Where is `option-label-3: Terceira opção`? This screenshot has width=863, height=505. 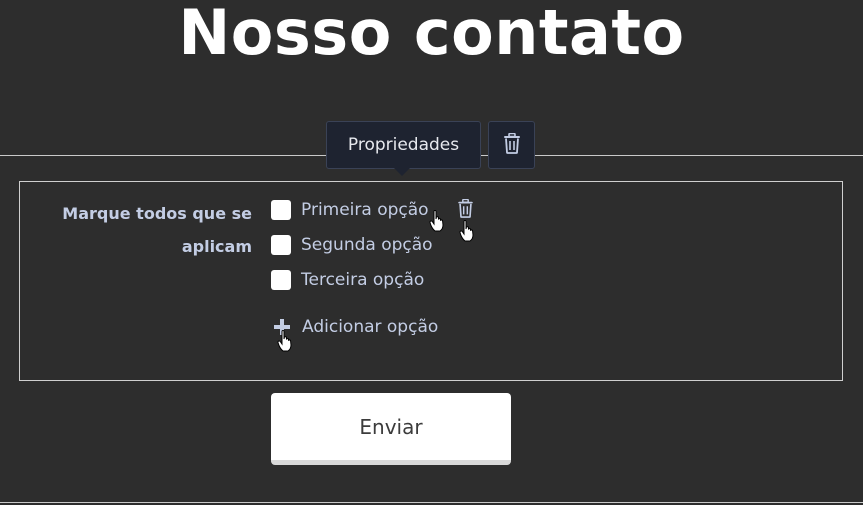
option-label-3: Terceira opção is located at coordinates (362, 280).